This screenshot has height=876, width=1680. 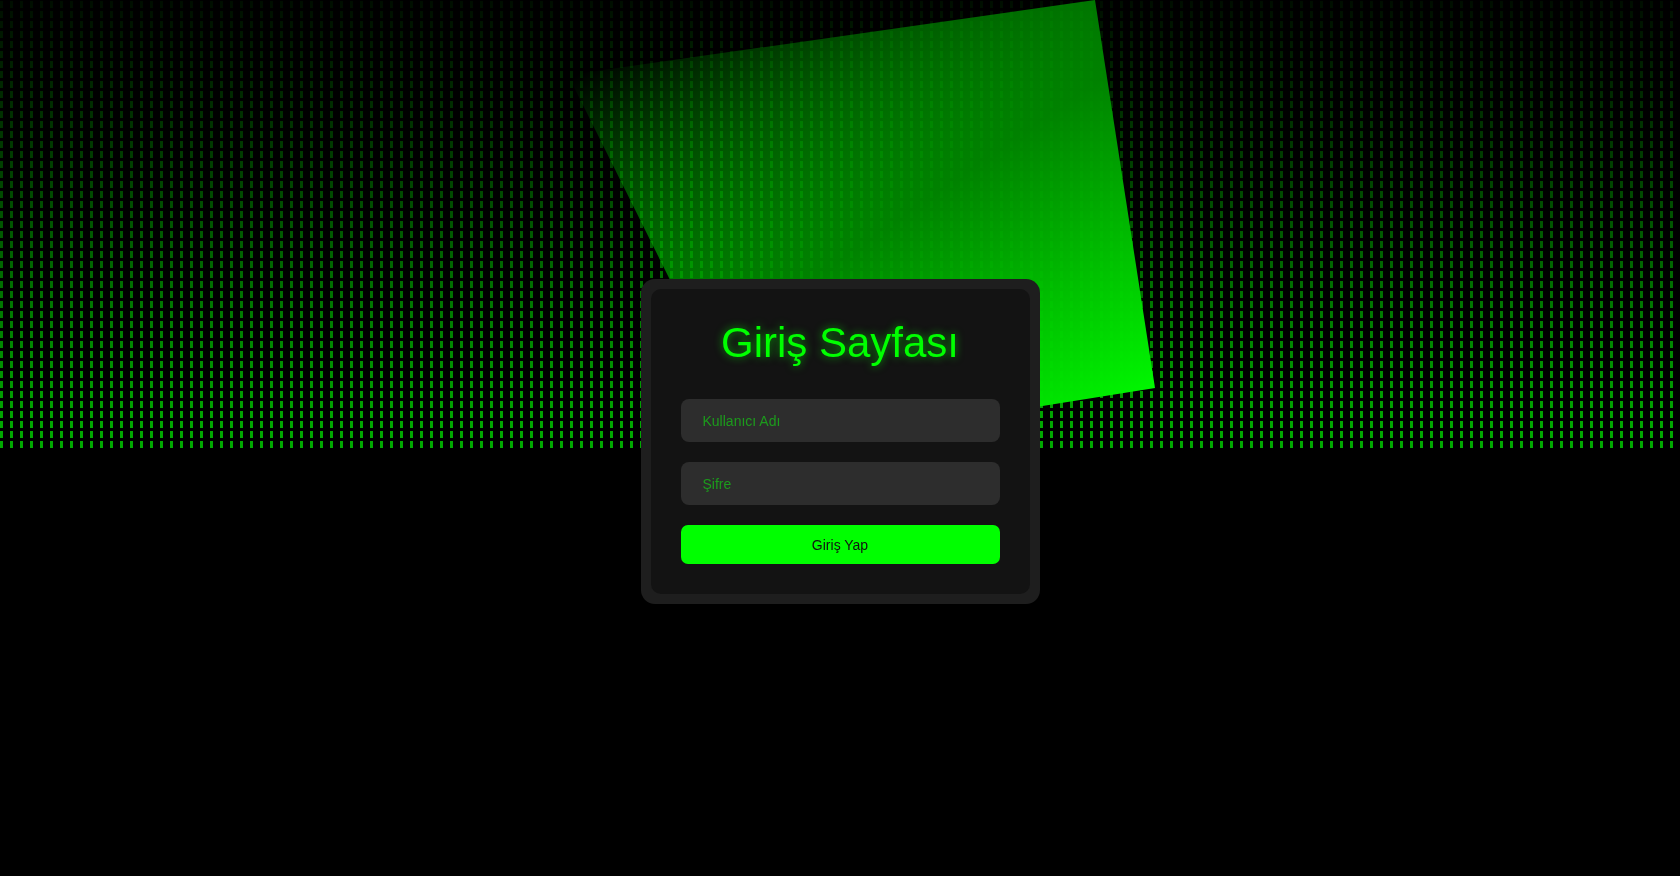 I want to click on login-button: Giriş Yap, so click(x=840, y=544).